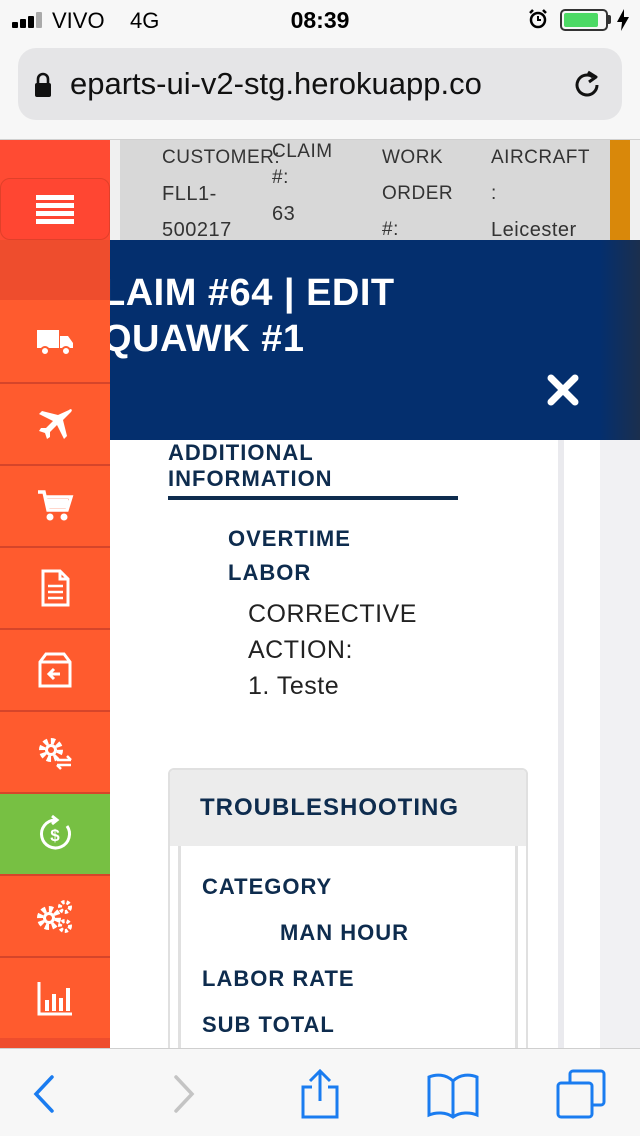  What do you see at coordinates (320, 20) in the screenshot?
I see `status-bar: VIVO 4G 08:39` at bounding box center [320, 20].